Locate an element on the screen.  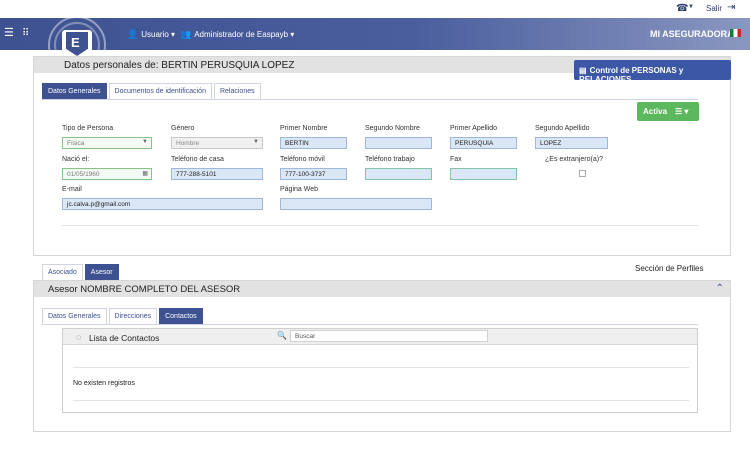
telefono-trabajo-field is located at coordinates (398, 174).